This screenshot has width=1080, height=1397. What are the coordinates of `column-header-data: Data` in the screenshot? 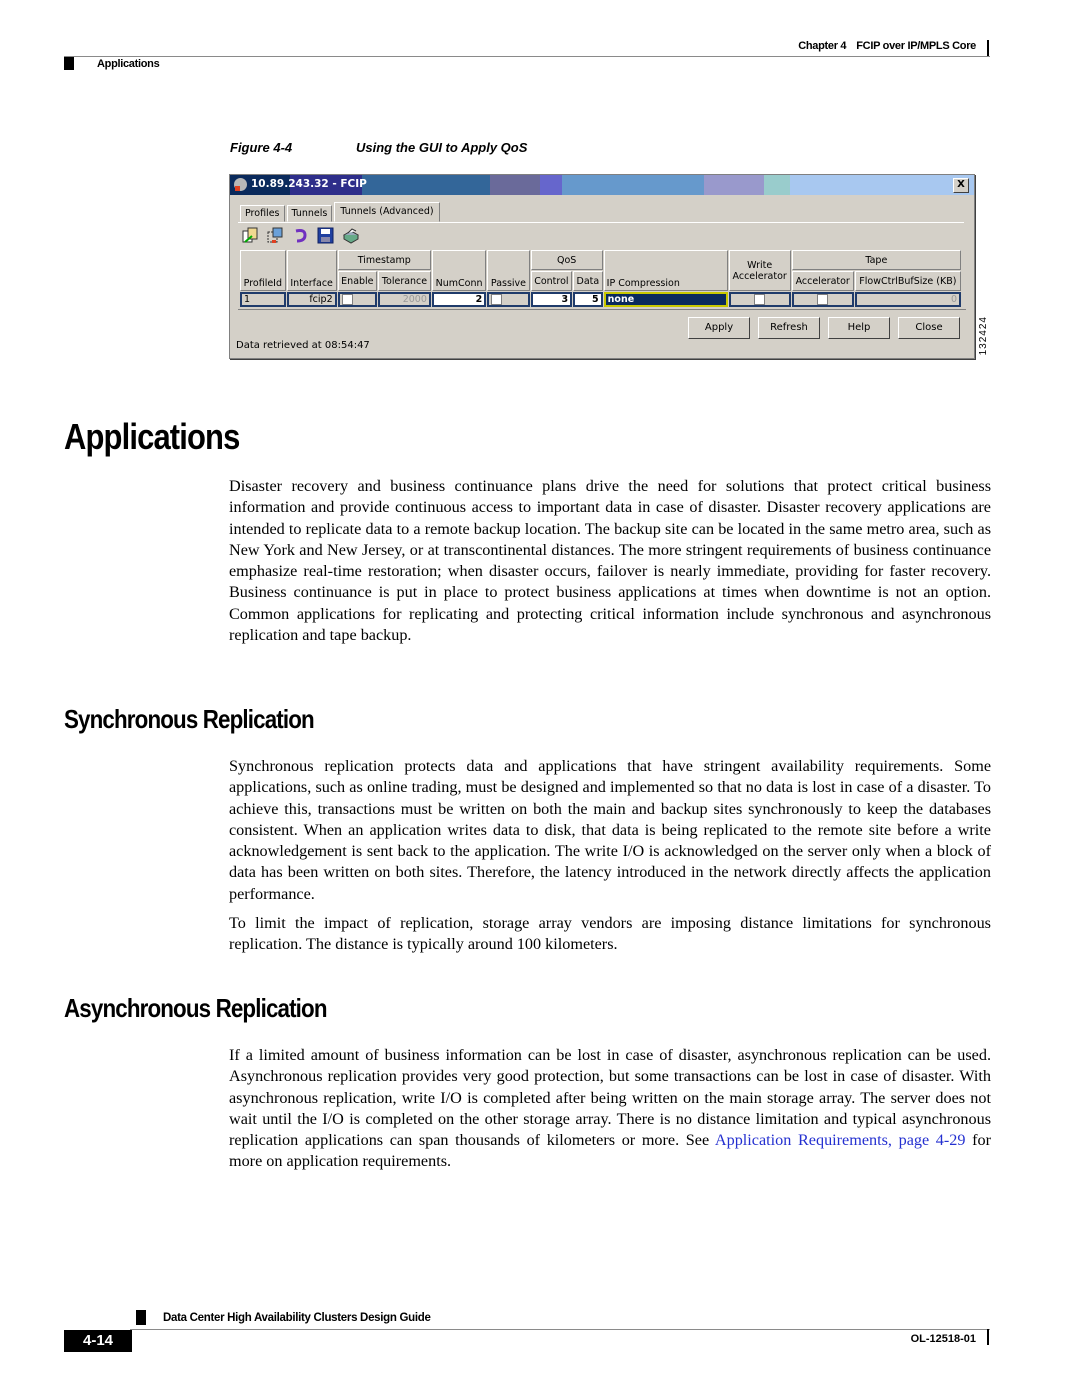 It's located at (588, 281).